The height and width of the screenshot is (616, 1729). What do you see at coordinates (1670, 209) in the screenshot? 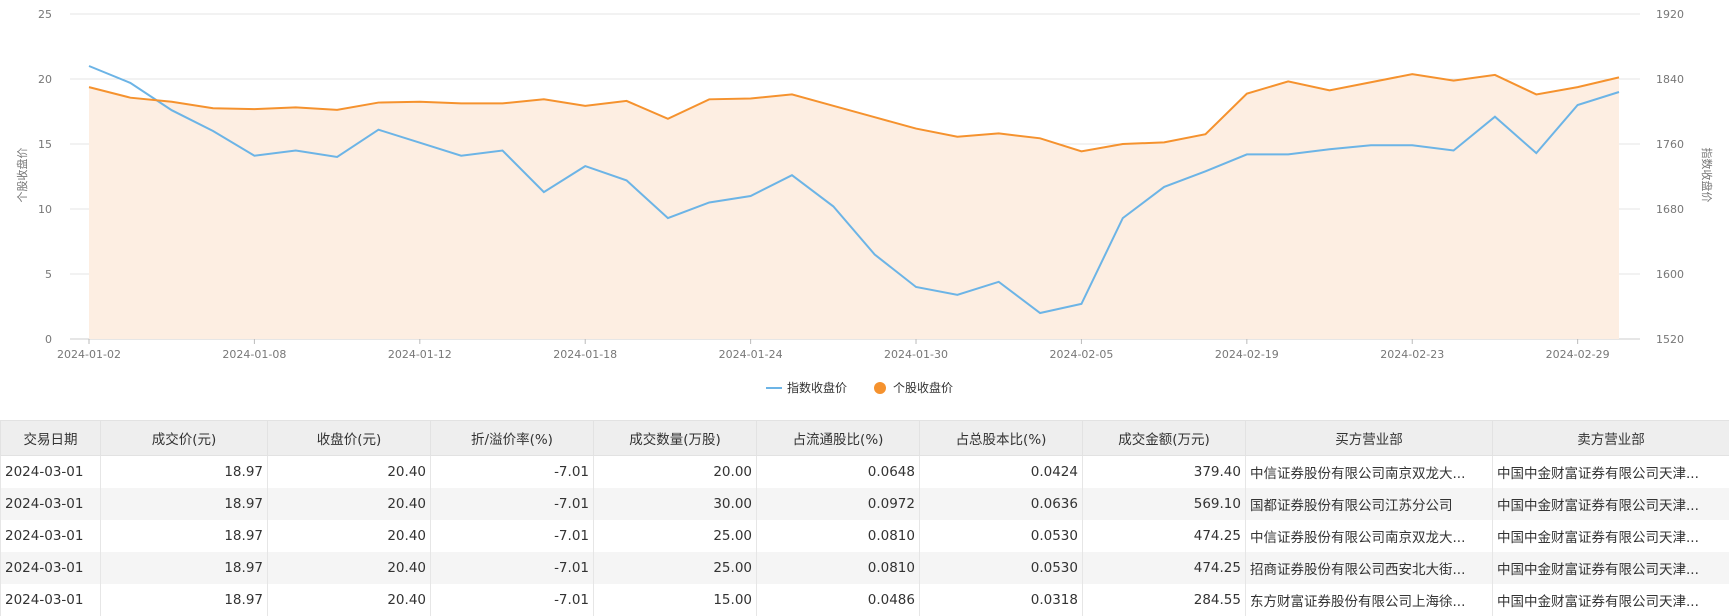
I see `right-tick-label: 1680` at bounding box center [1670, 209].